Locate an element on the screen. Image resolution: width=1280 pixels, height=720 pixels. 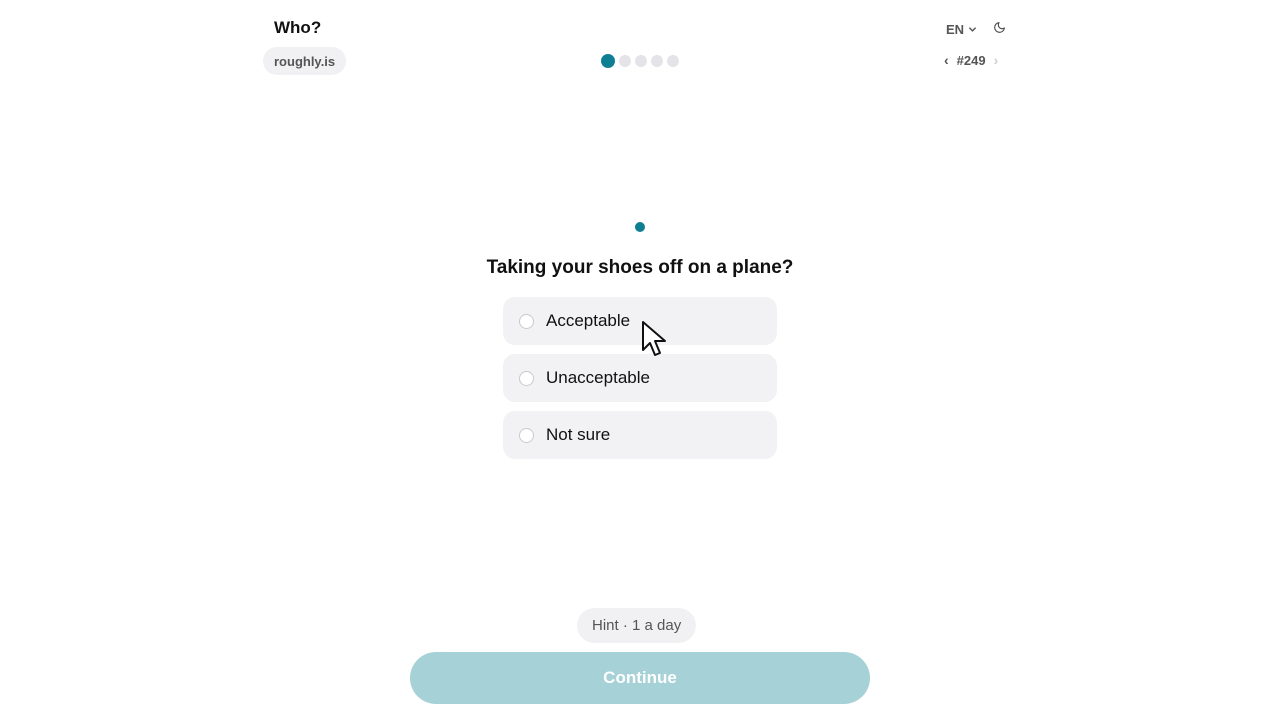
app-title: Who? is located at coordinates (298, 27).